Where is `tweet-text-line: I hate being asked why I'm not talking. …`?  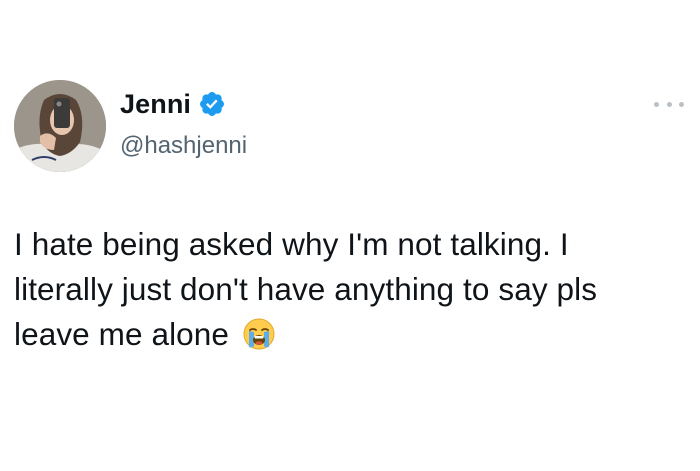 tweet-text-line: I hate being asked why I'm not talking. … is located at coordinates (291, 244).